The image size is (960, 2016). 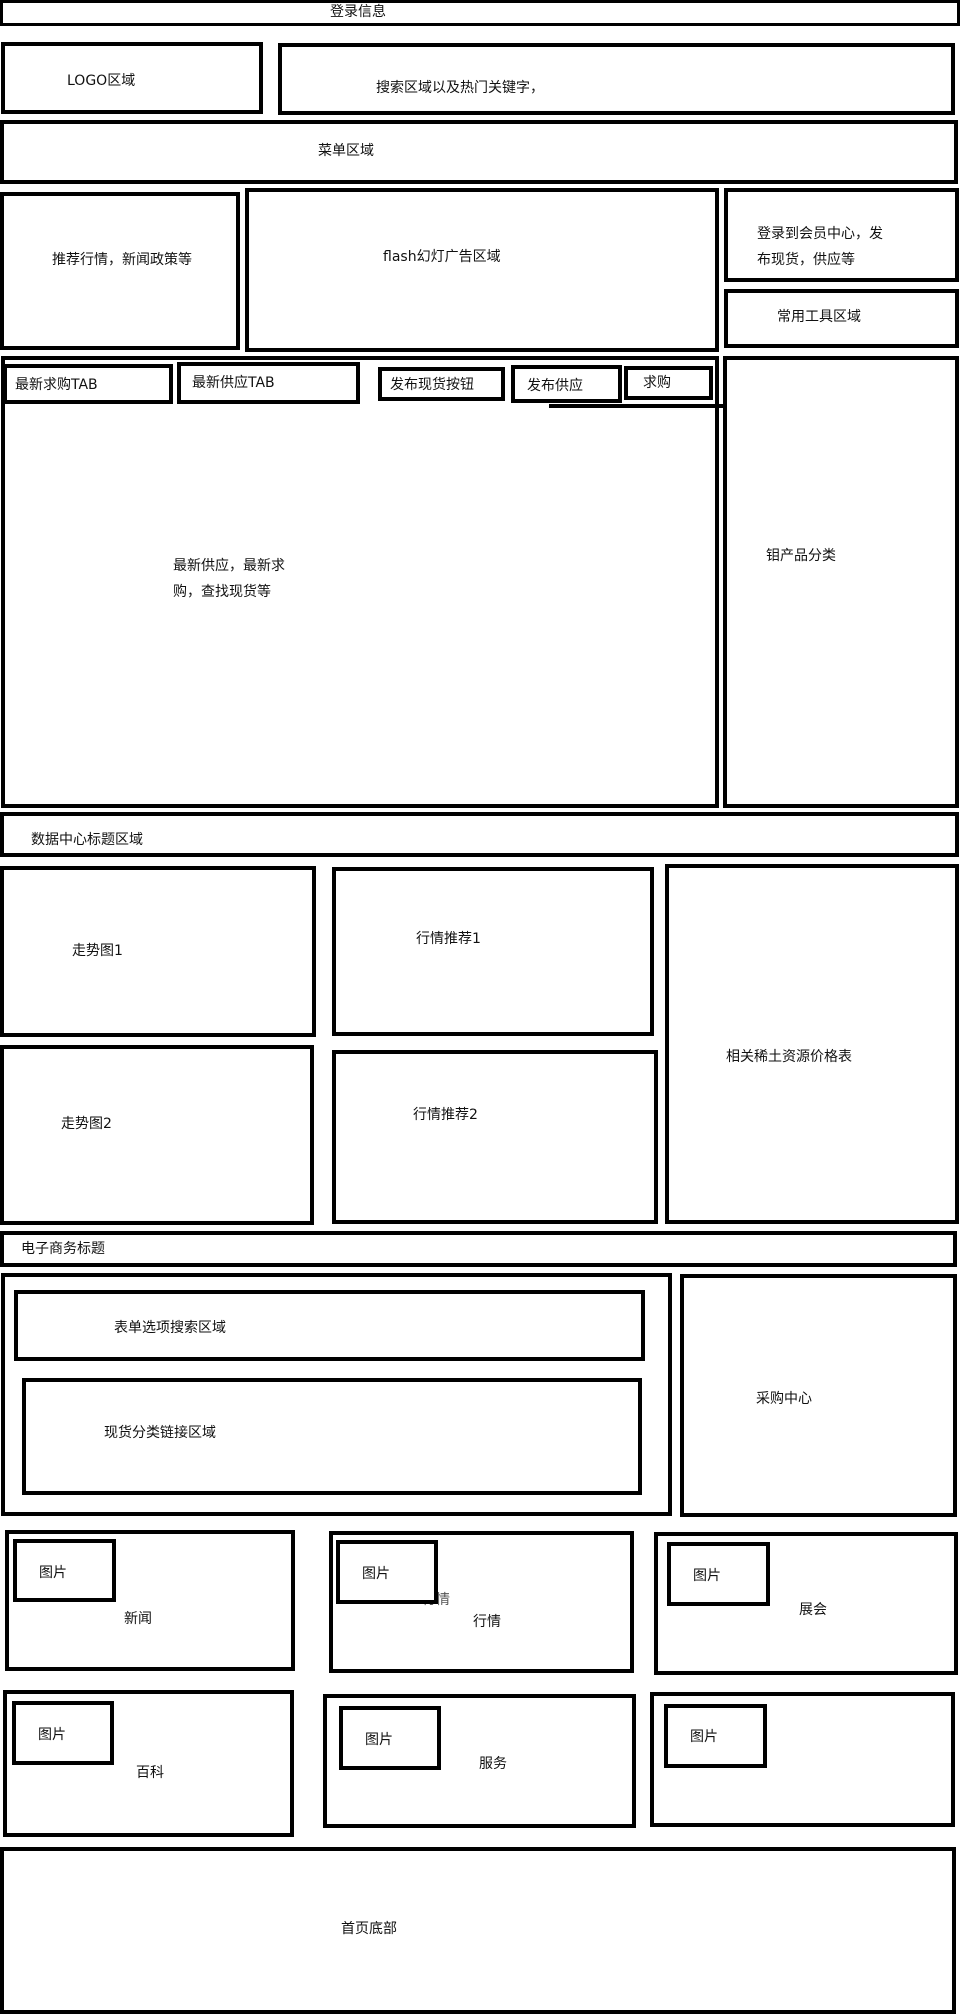 I want to click on tab-underline, so click(x=642, y=406).